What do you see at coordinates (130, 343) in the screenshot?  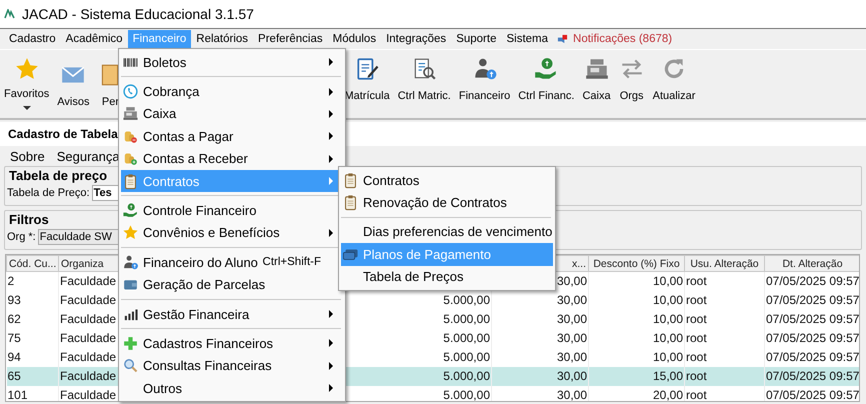 I see `plus-icon` at bounding box center [130, 343].